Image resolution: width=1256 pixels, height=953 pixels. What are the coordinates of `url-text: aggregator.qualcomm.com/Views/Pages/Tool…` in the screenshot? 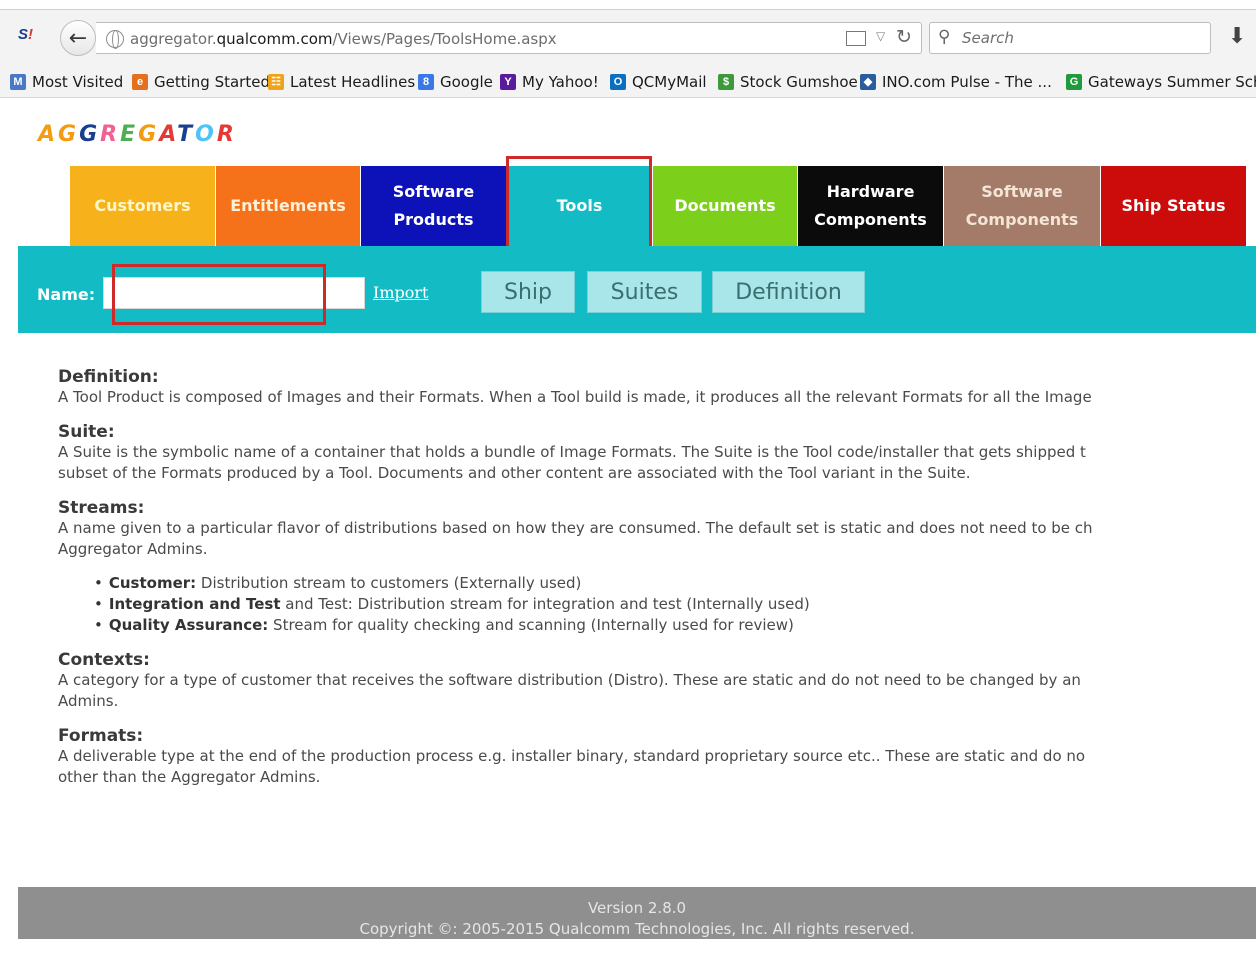 It's located at (343, 39).